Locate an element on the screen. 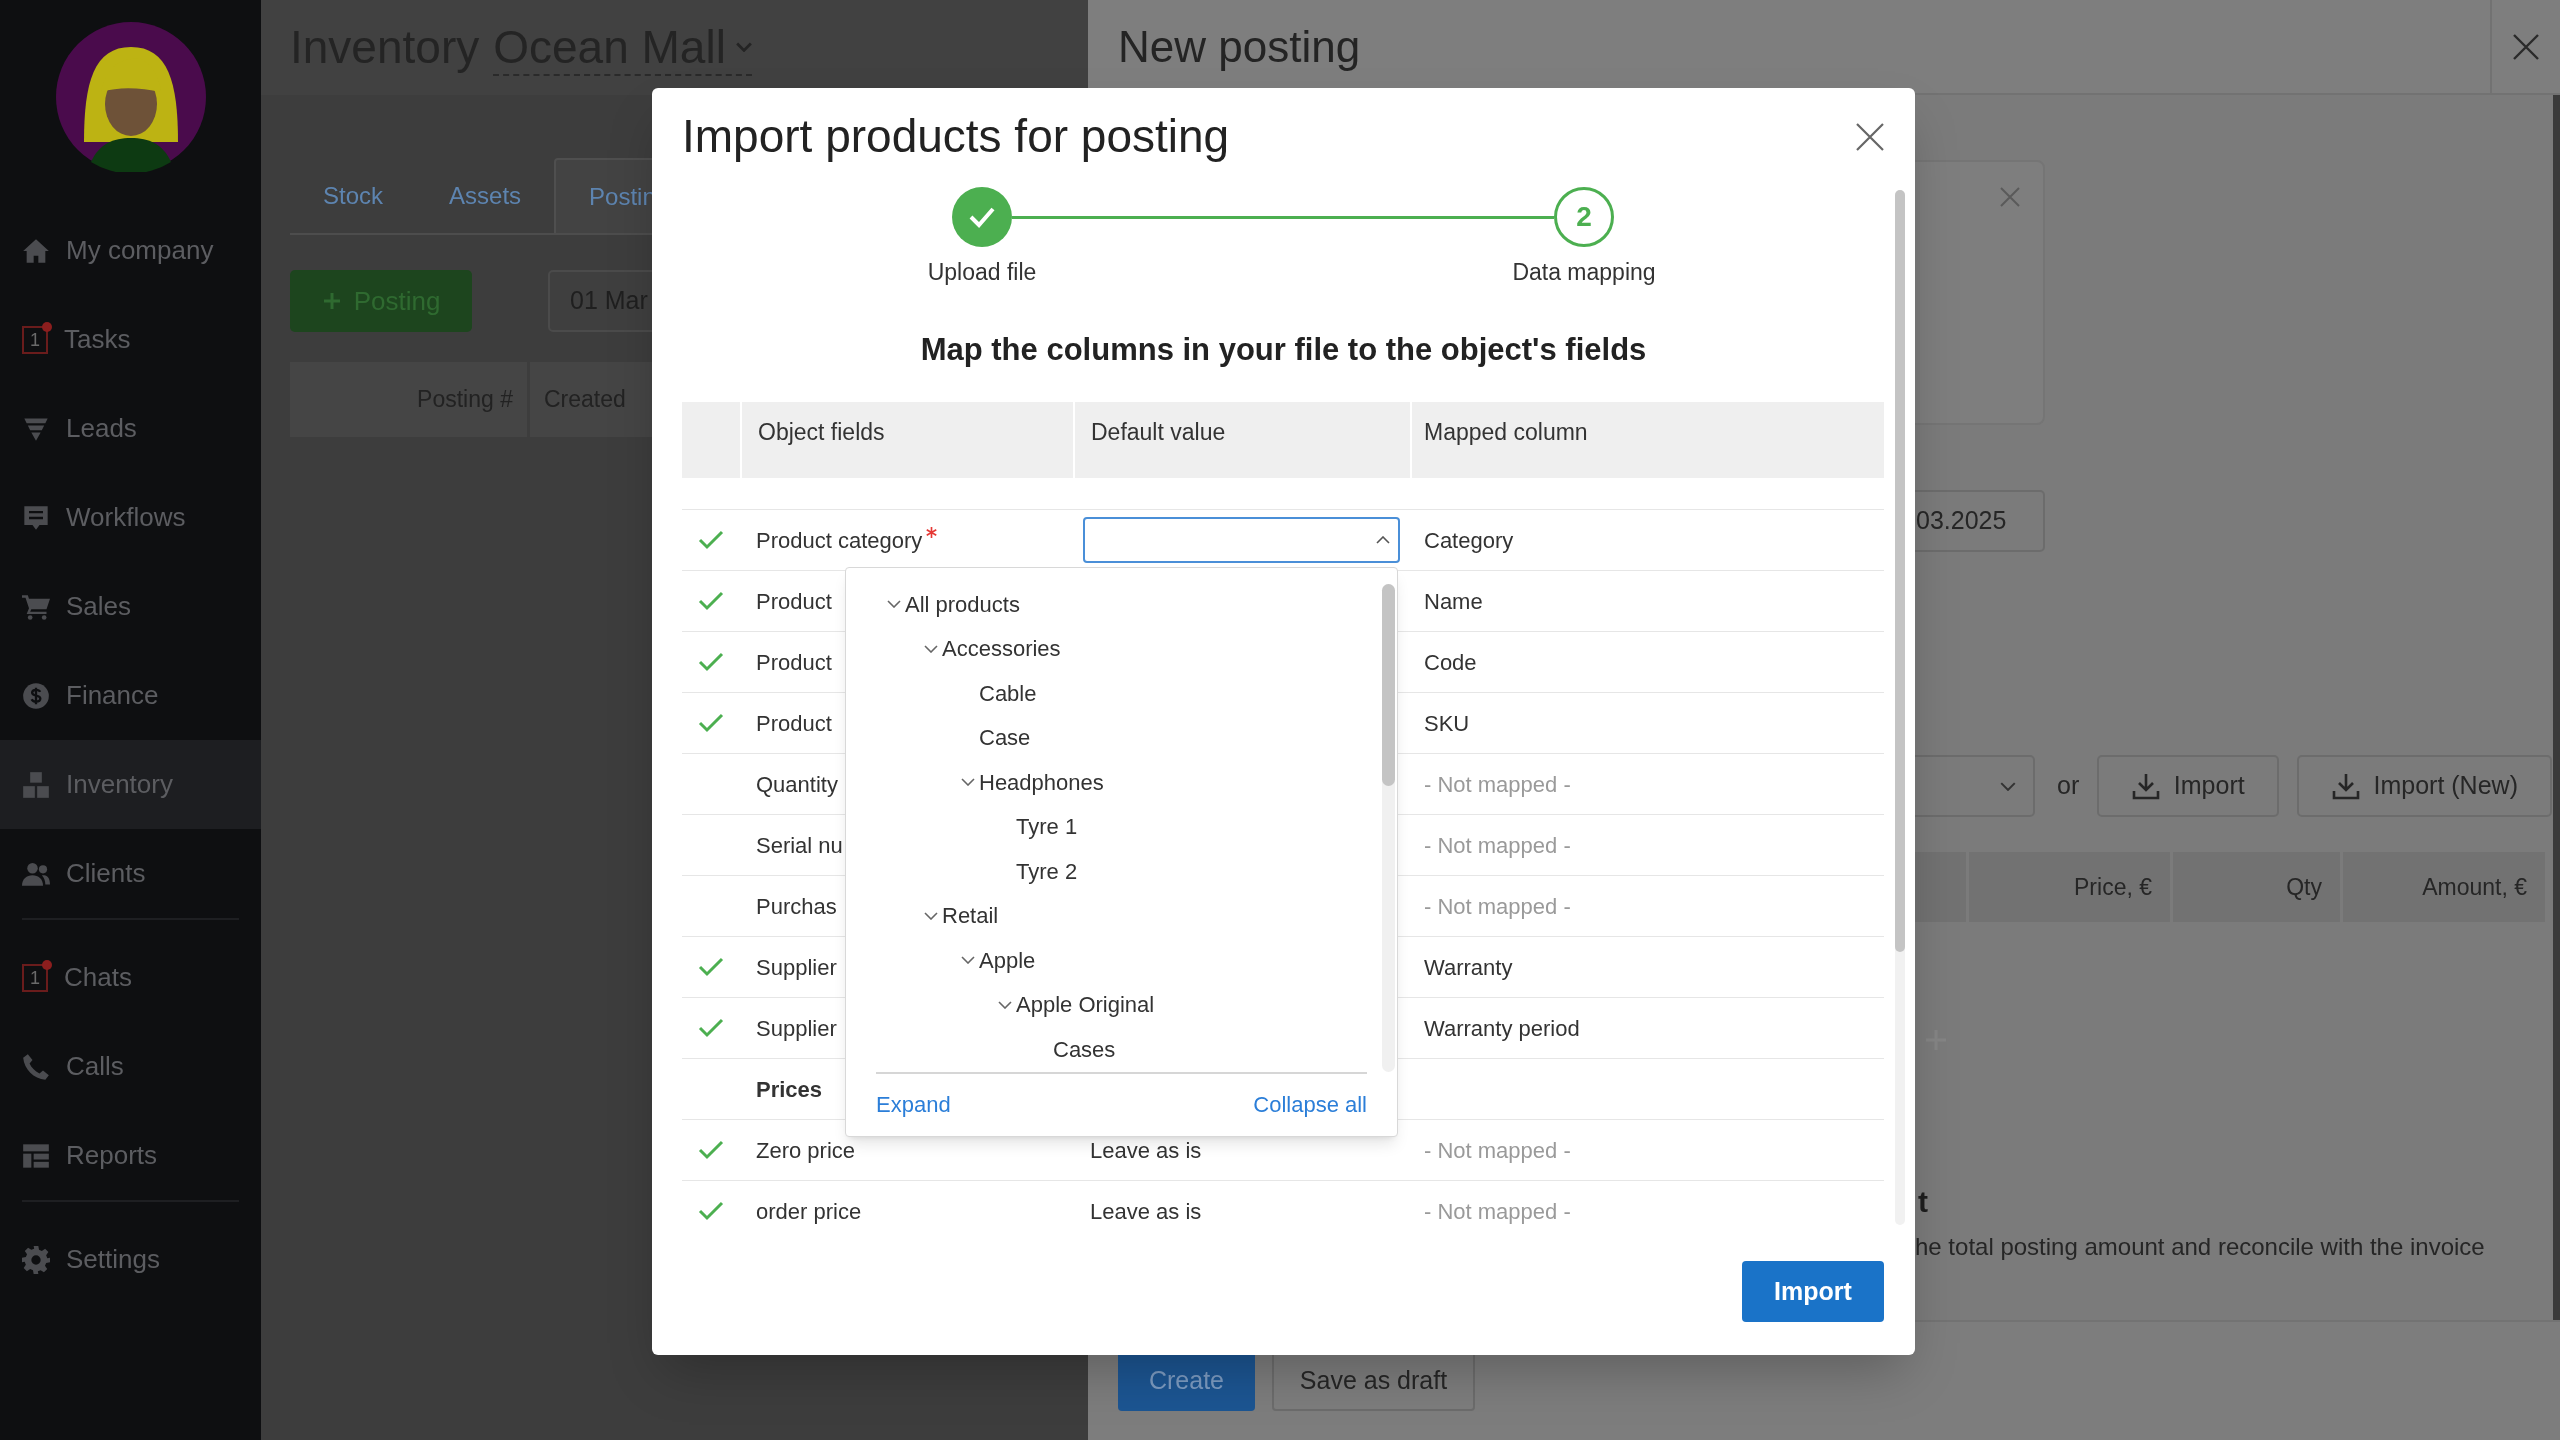 This screenshot has width=2560, height=1440. or-label: or is located at coordinates (2068, 786).